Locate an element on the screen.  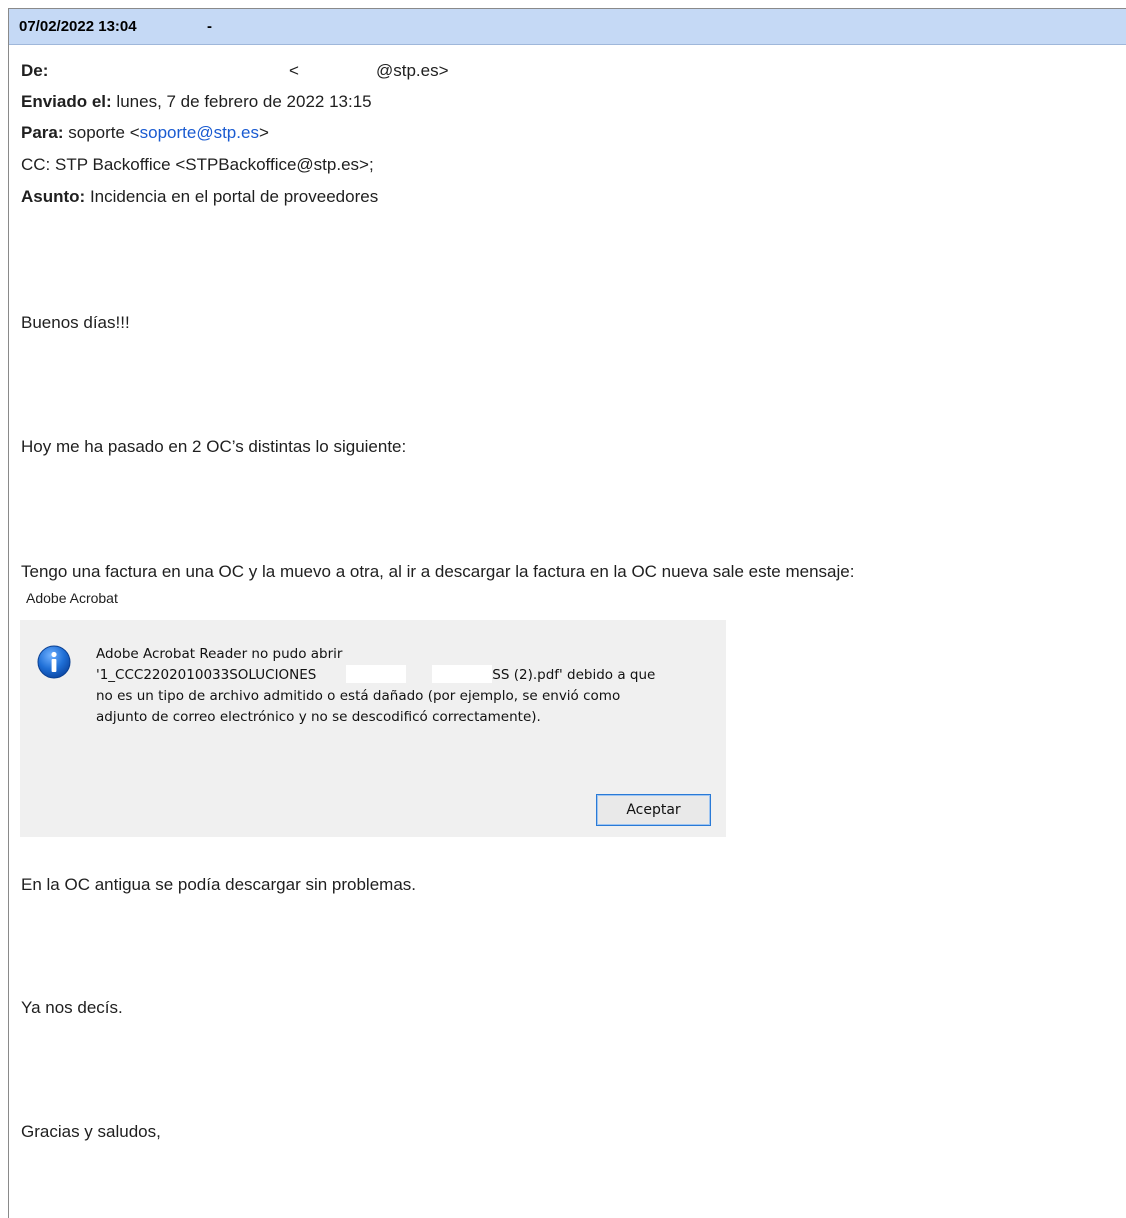
dialog-app-title: Adobe Acrobat is located at coordinates (72, 598).